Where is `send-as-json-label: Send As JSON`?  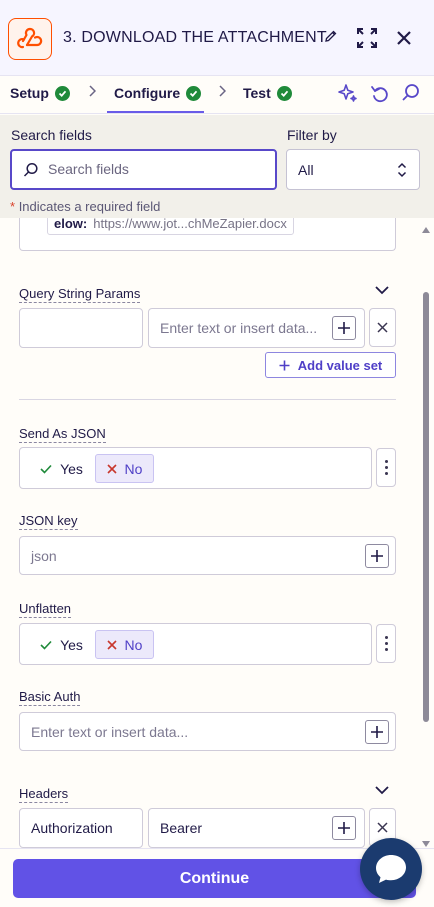
send-as-json-label: Send As JSON is located at coordinates (62, 434).